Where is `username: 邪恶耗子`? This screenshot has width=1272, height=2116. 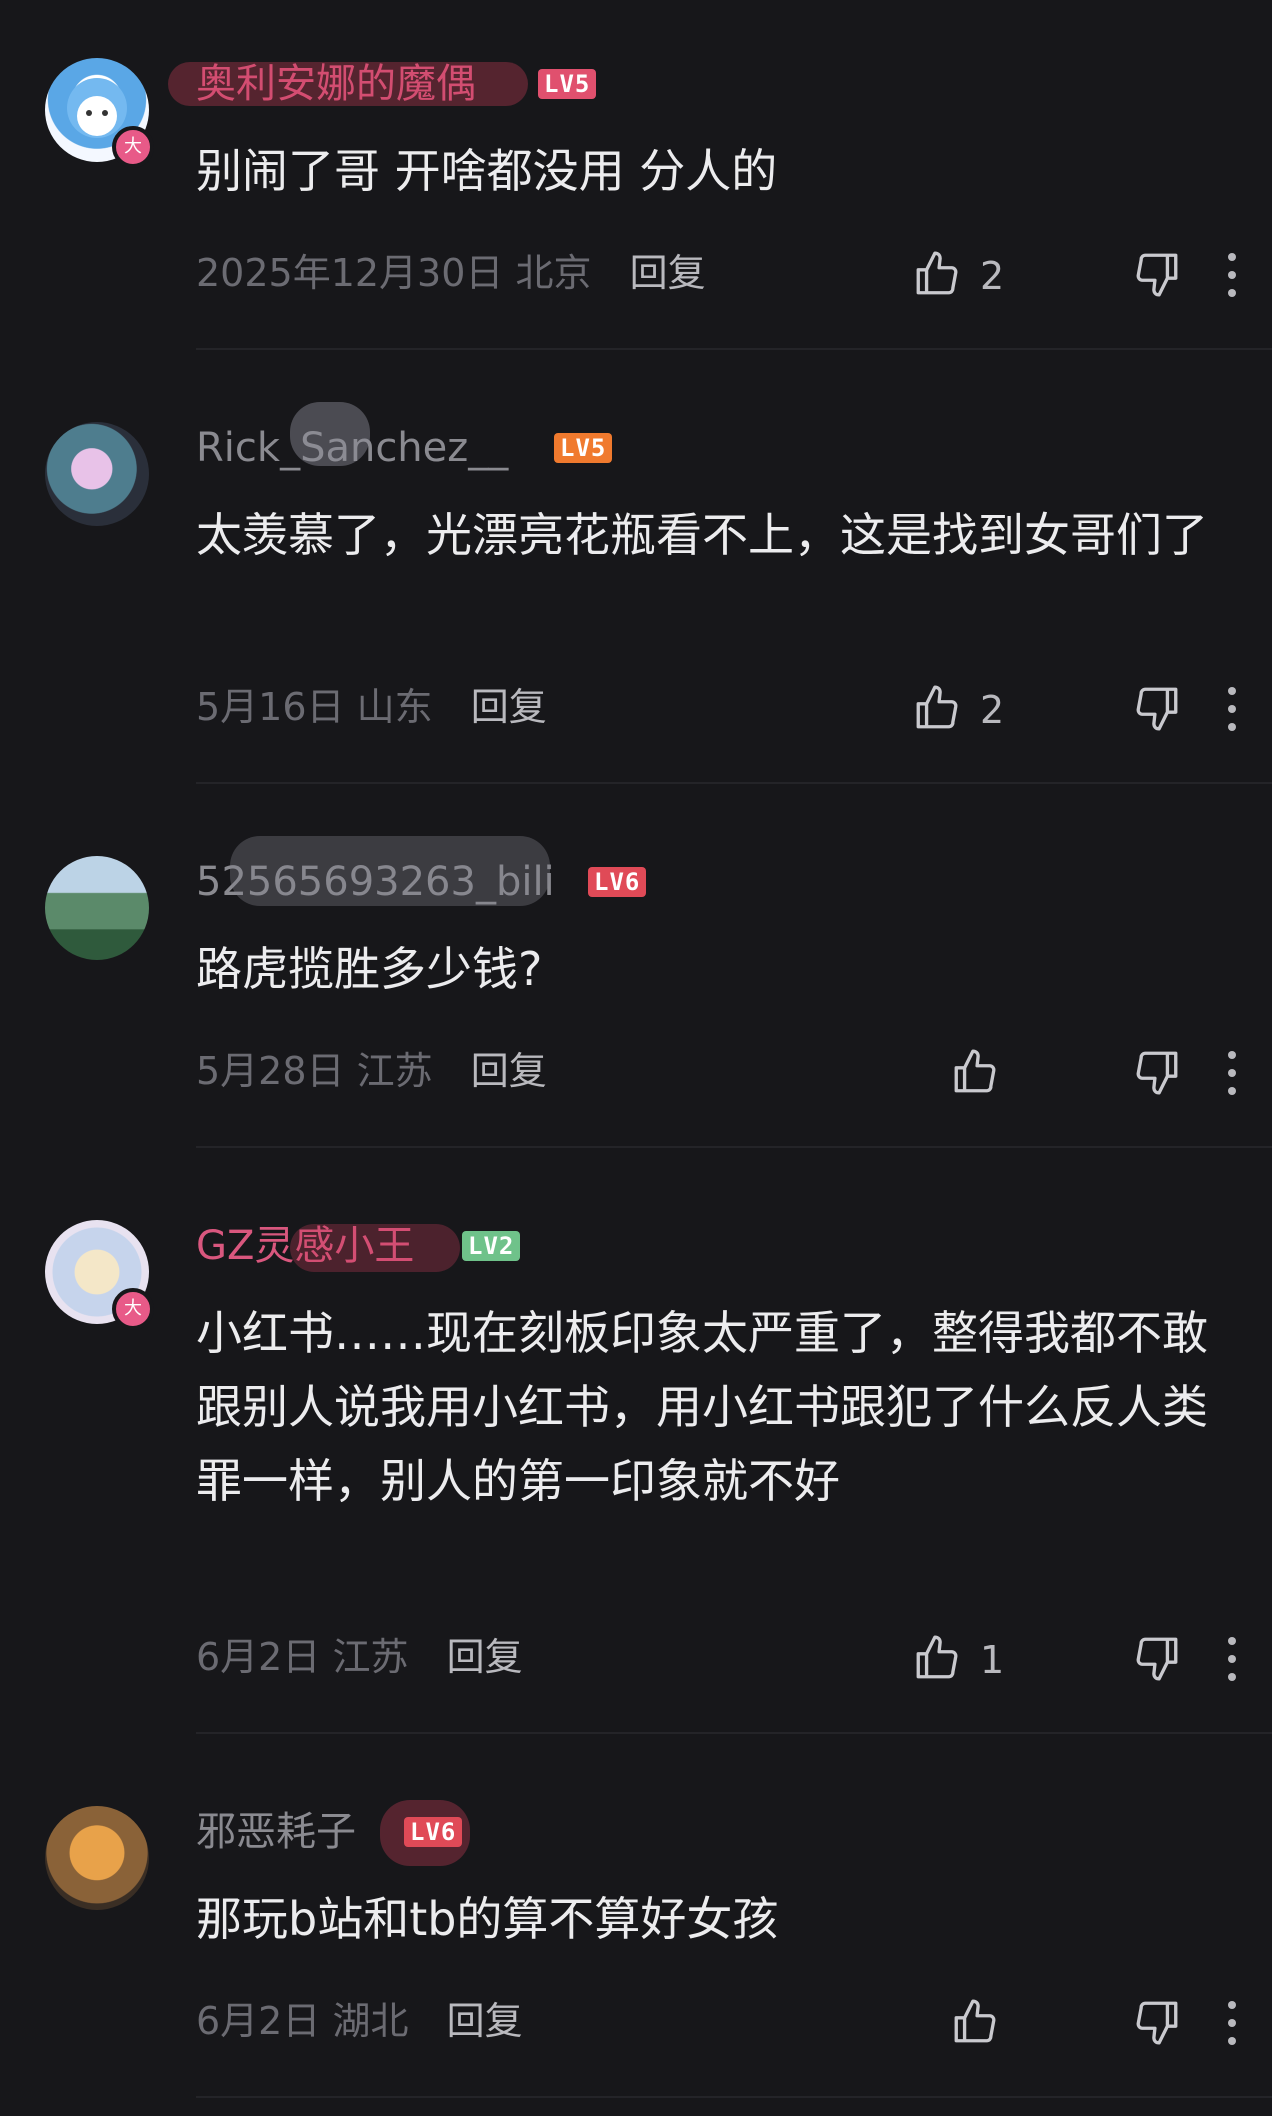
username: 邪恶耗子 is located at coordinates (276, 1832).